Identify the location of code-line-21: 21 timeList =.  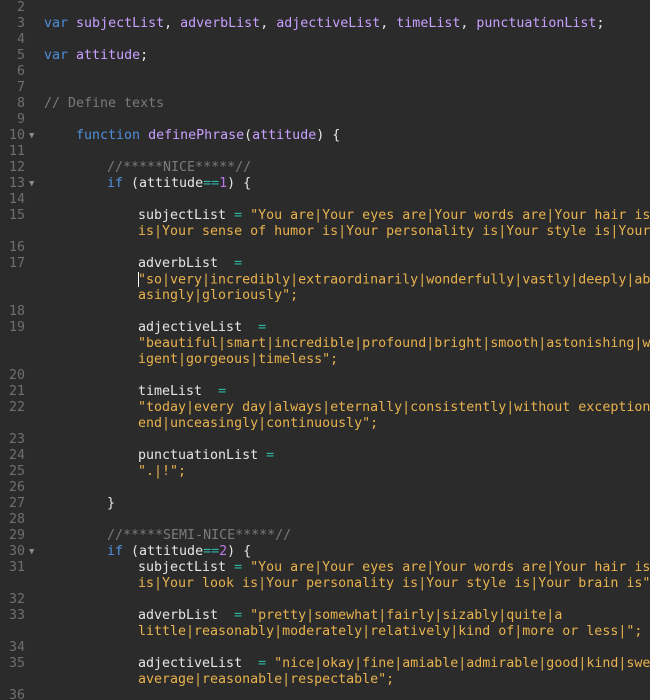
(325, 392).